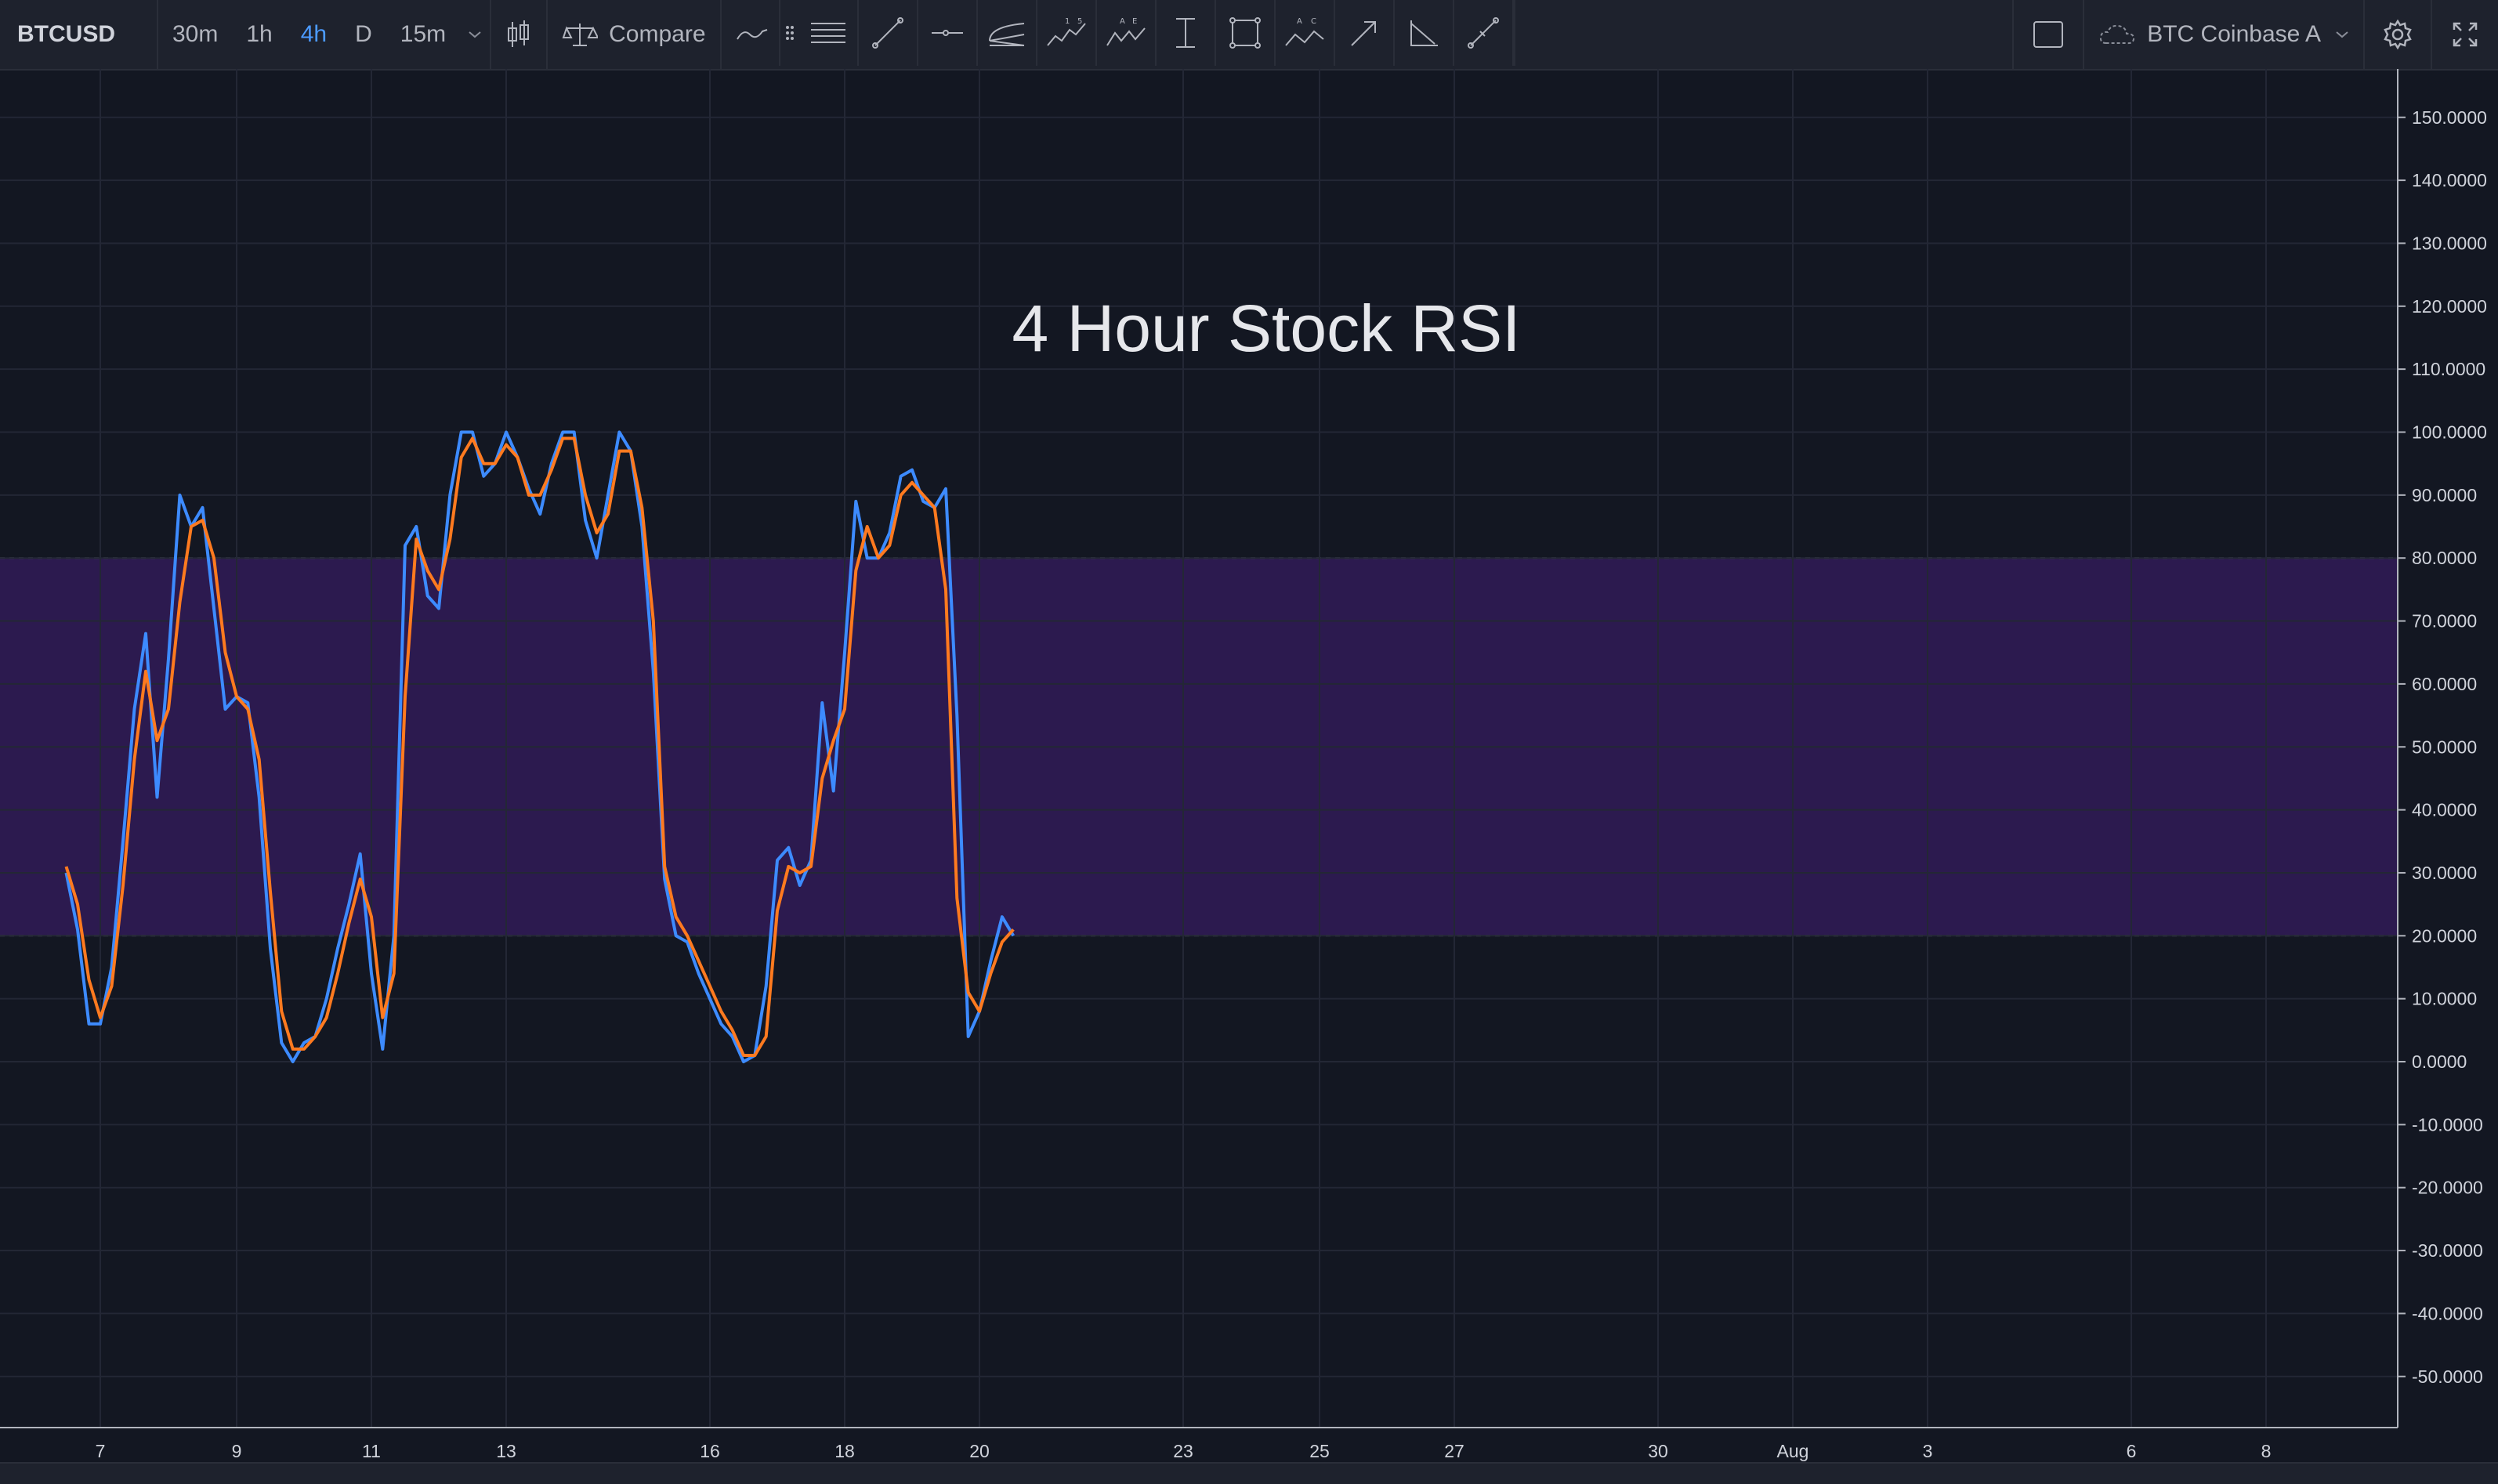 The height and width of the screenshot is (1484, 2498). What do you see at coordinates (2465, 34) in the screenshot?
I see `expand-fullscreen-icon` at bounding box center [2465, 34].